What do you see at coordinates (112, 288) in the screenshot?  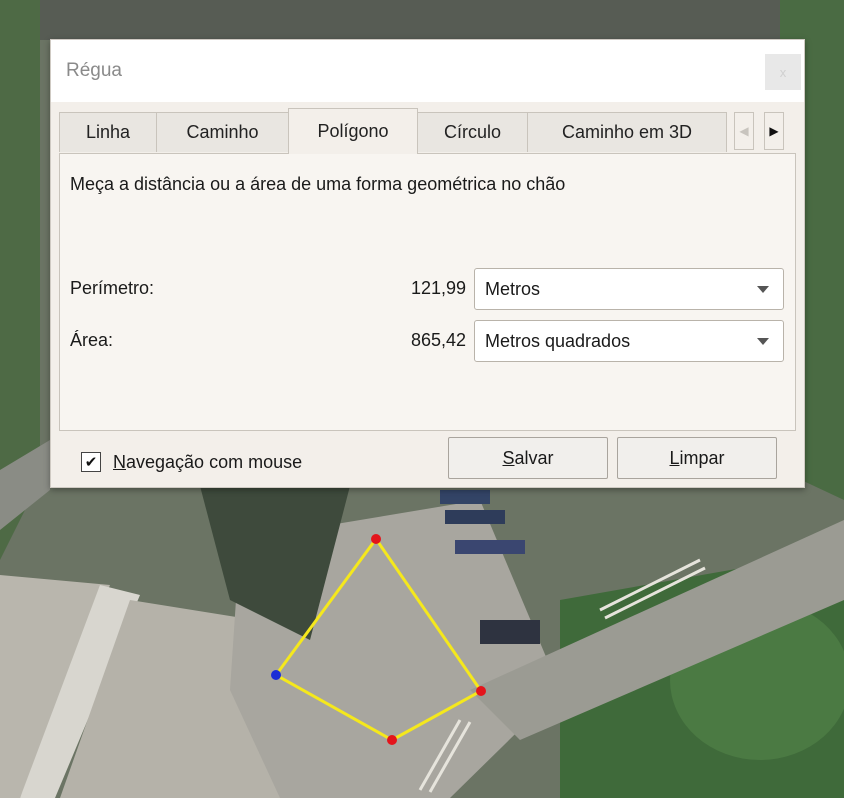 I see `perimeter-label: Perímetro:` at bounding box center [112, 288].